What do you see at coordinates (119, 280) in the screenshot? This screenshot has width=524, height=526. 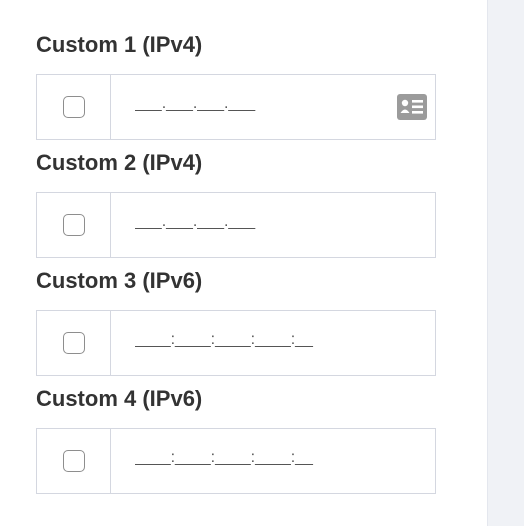 I see `field-label: Custom 3 (IPv6)` at bounding box center [119, 280].